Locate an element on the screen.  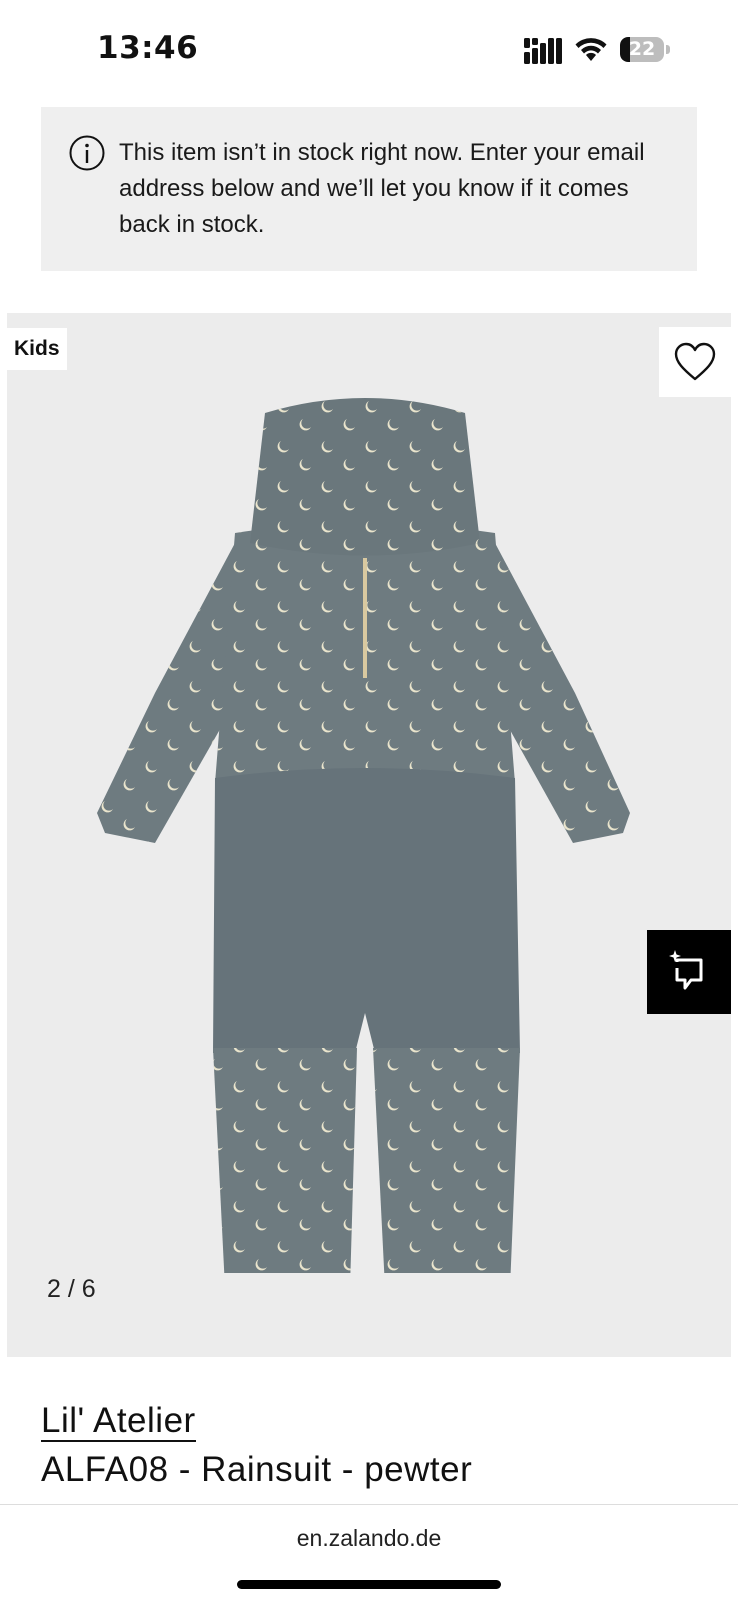
home-indicator is located at coordinates (369, 1584).